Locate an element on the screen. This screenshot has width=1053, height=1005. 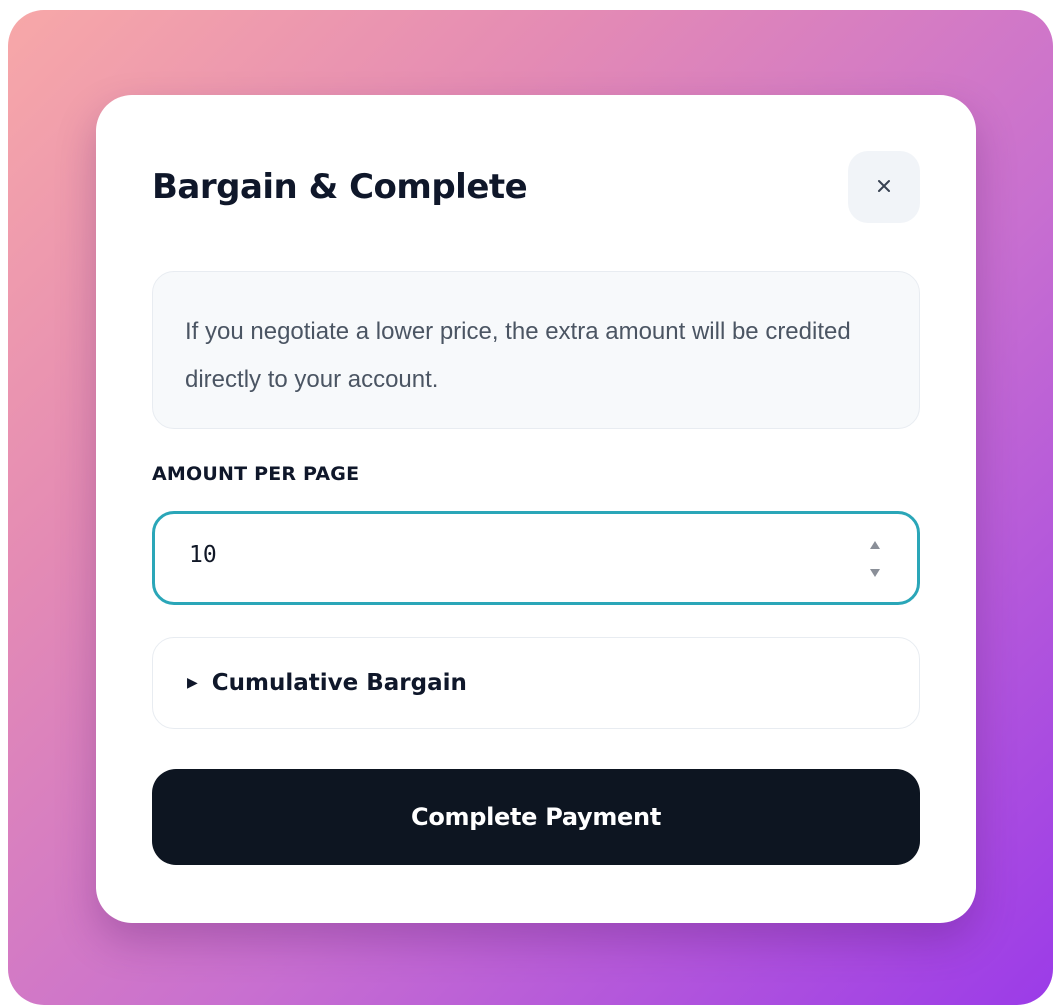
amount-per-page-label: AMOUNT PER PAGE is located at coordinates (256, 474).